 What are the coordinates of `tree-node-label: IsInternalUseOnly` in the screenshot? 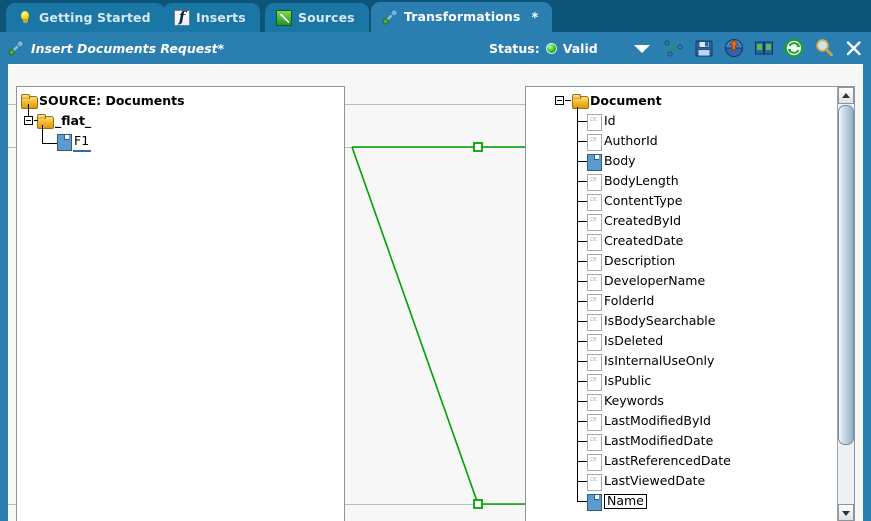 It's located at (659, 361).